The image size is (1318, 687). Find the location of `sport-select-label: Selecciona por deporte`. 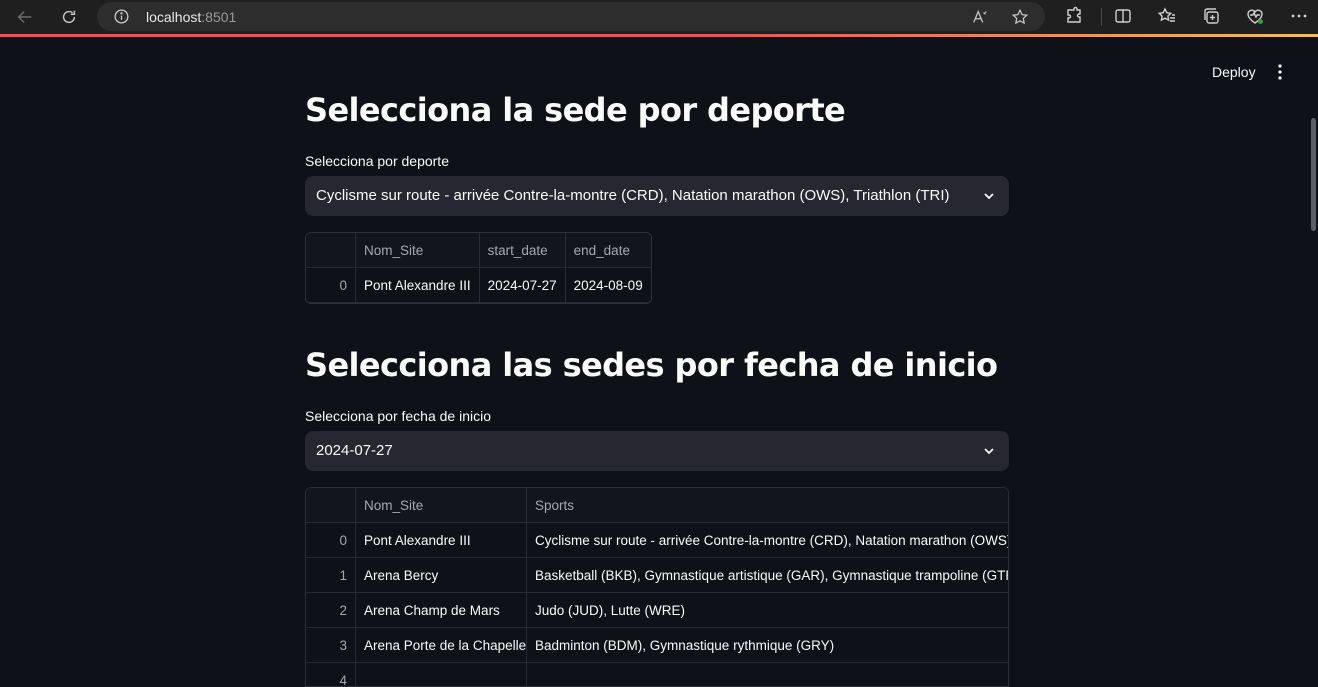

sport-select-label: Selecciona por deporte is located at coordinates (377, 161).